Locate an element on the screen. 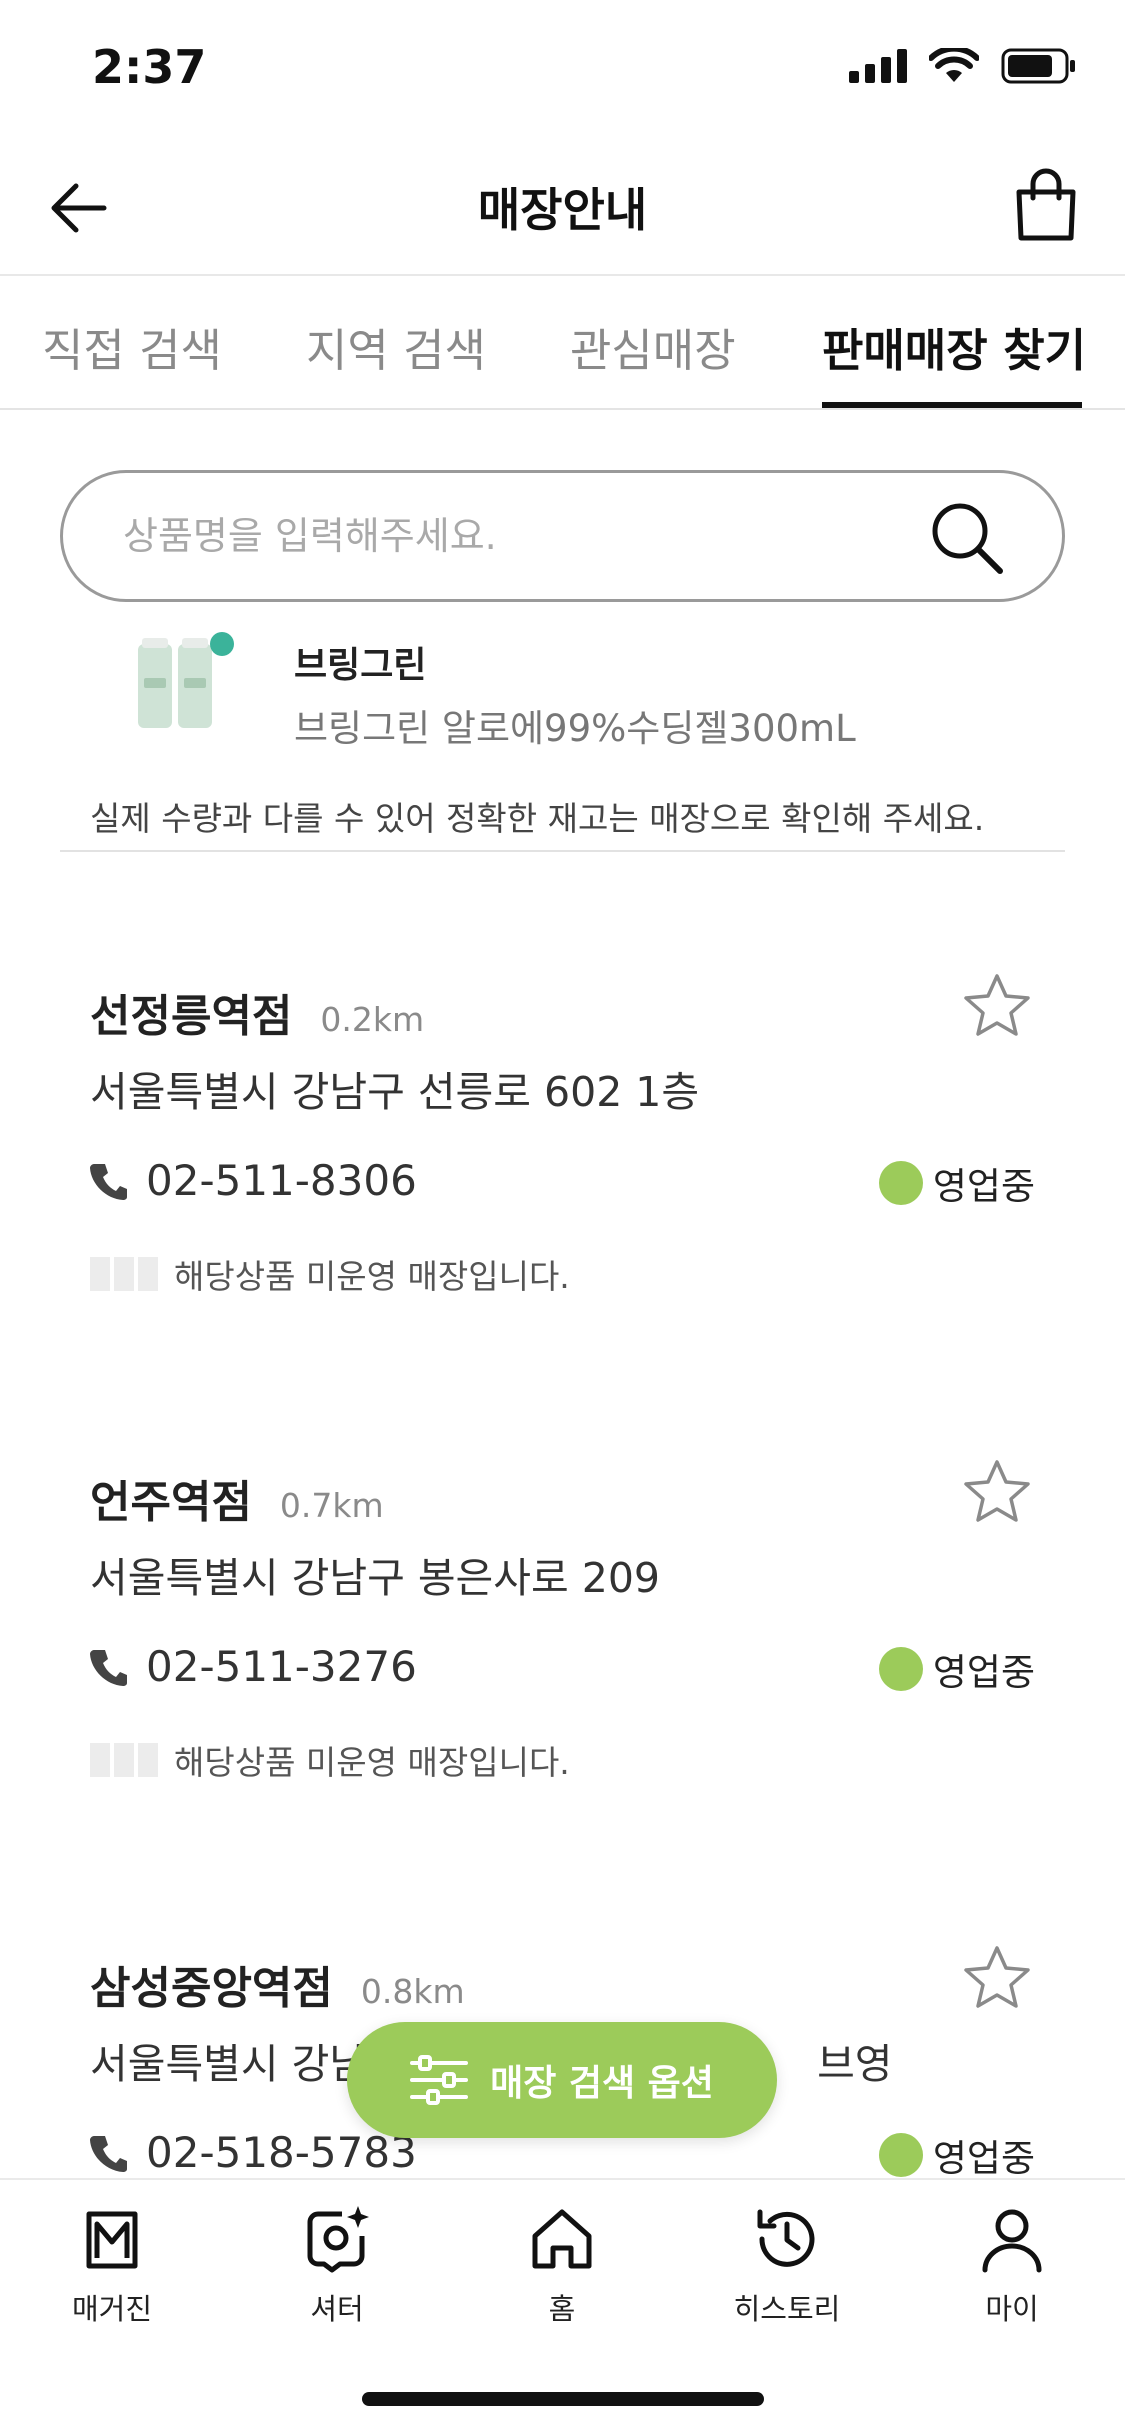 This screenshot has height=2436, width=1125. product-thumbnail is located at coordinates (184, 685).